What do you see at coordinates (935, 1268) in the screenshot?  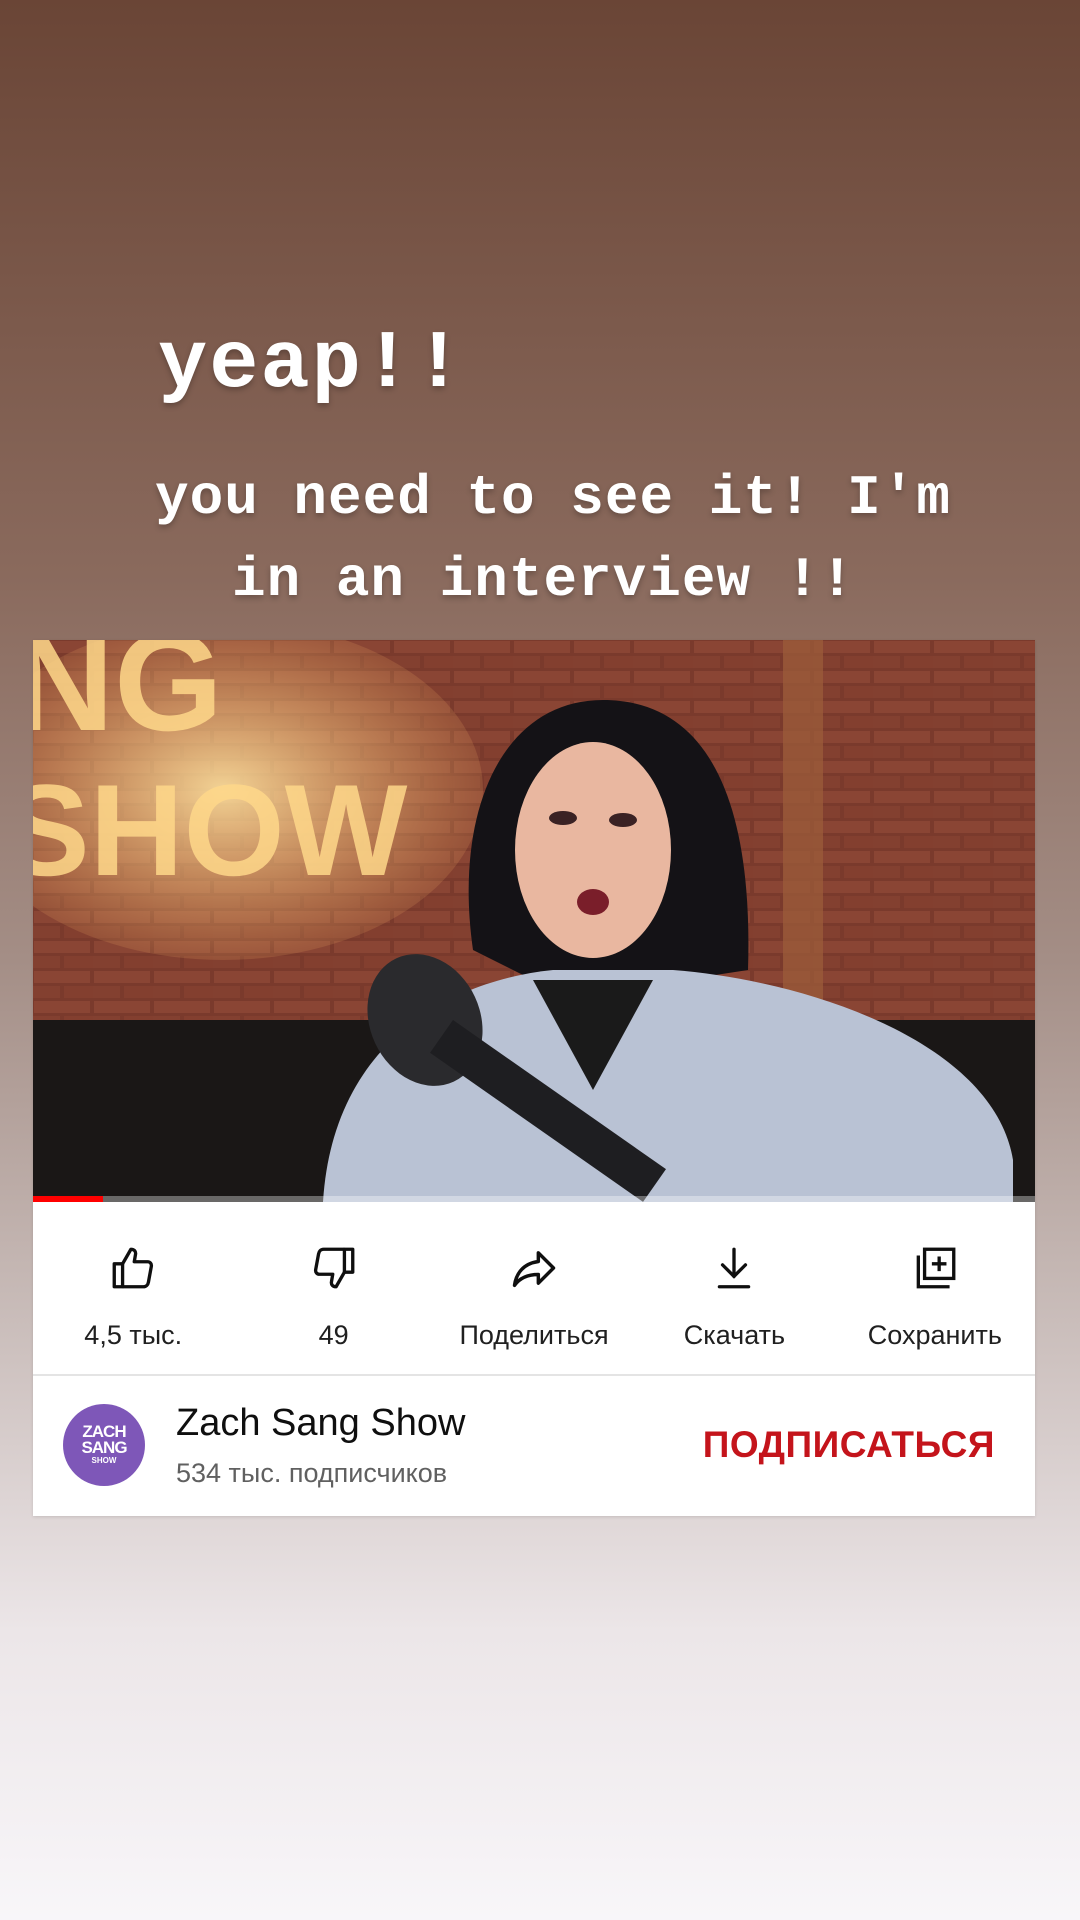 I see `save-to-playlist-icon` at bounding box center [935, 1268].